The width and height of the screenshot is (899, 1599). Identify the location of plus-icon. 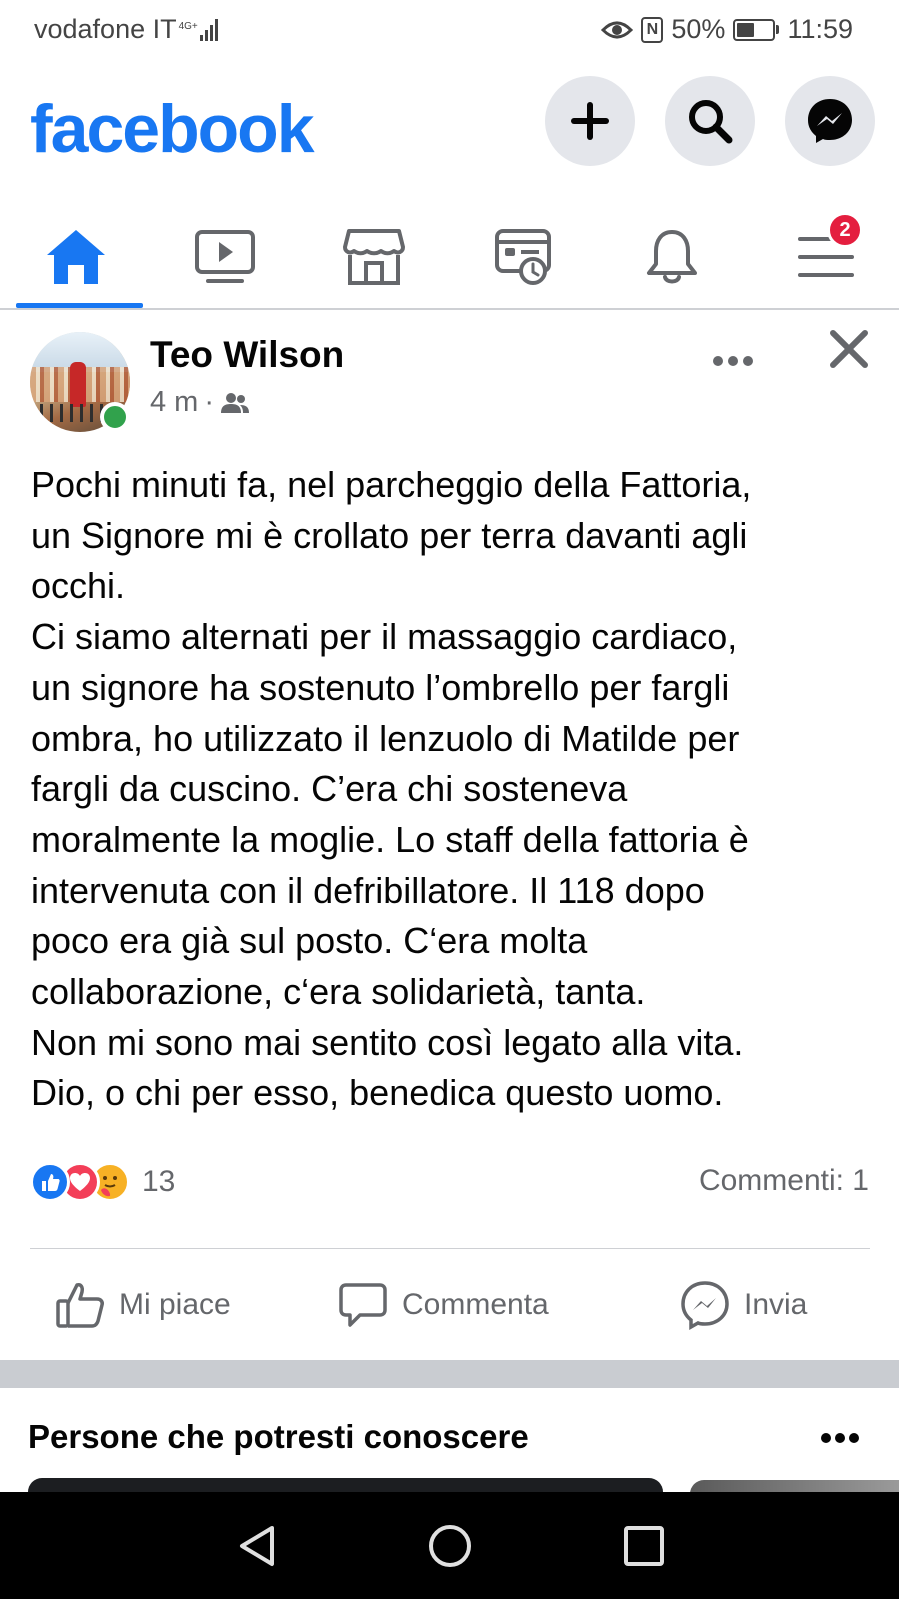
(590, 121).